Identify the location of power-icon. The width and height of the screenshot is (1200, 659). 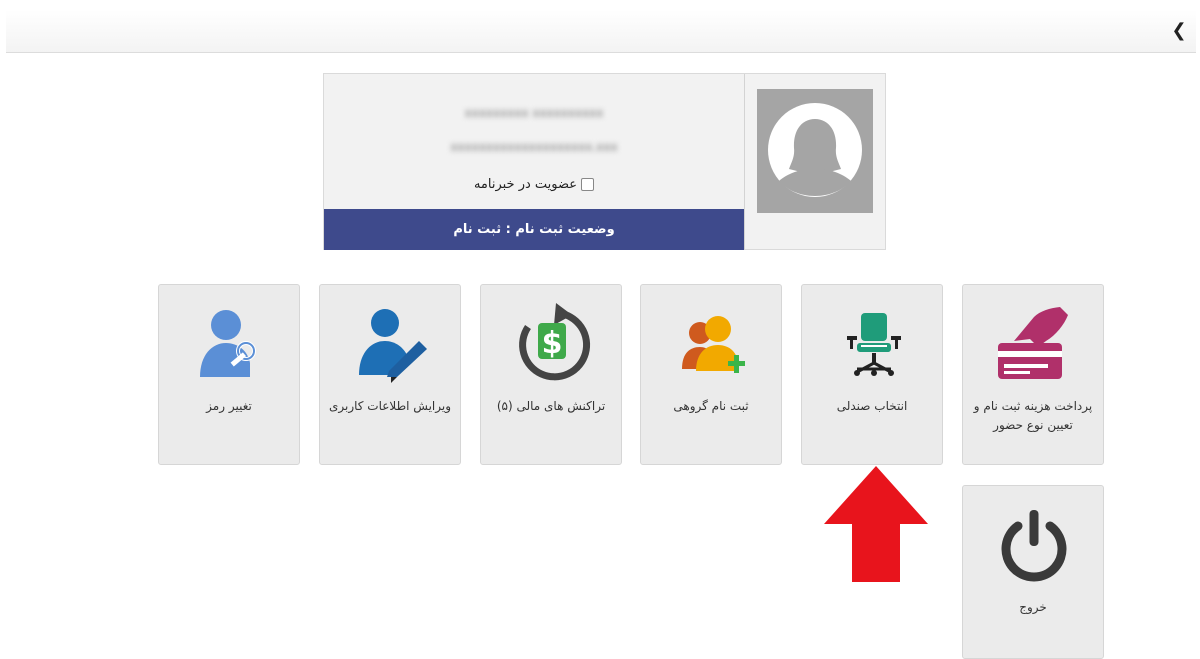
(1034, 546).